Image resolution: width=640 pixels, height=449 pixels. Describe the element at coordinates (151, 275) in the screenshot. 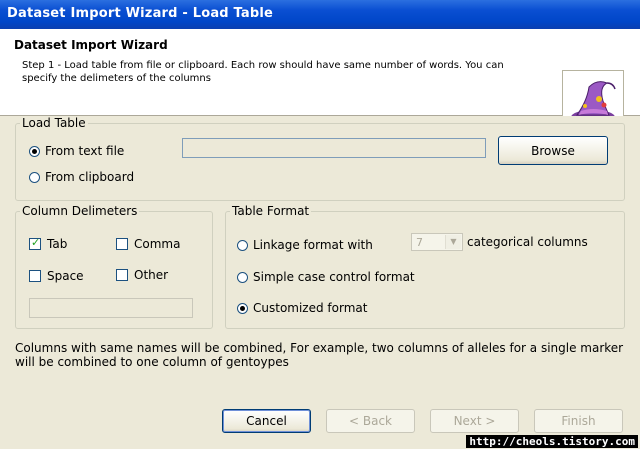

I see `other-label: Other` at that location.